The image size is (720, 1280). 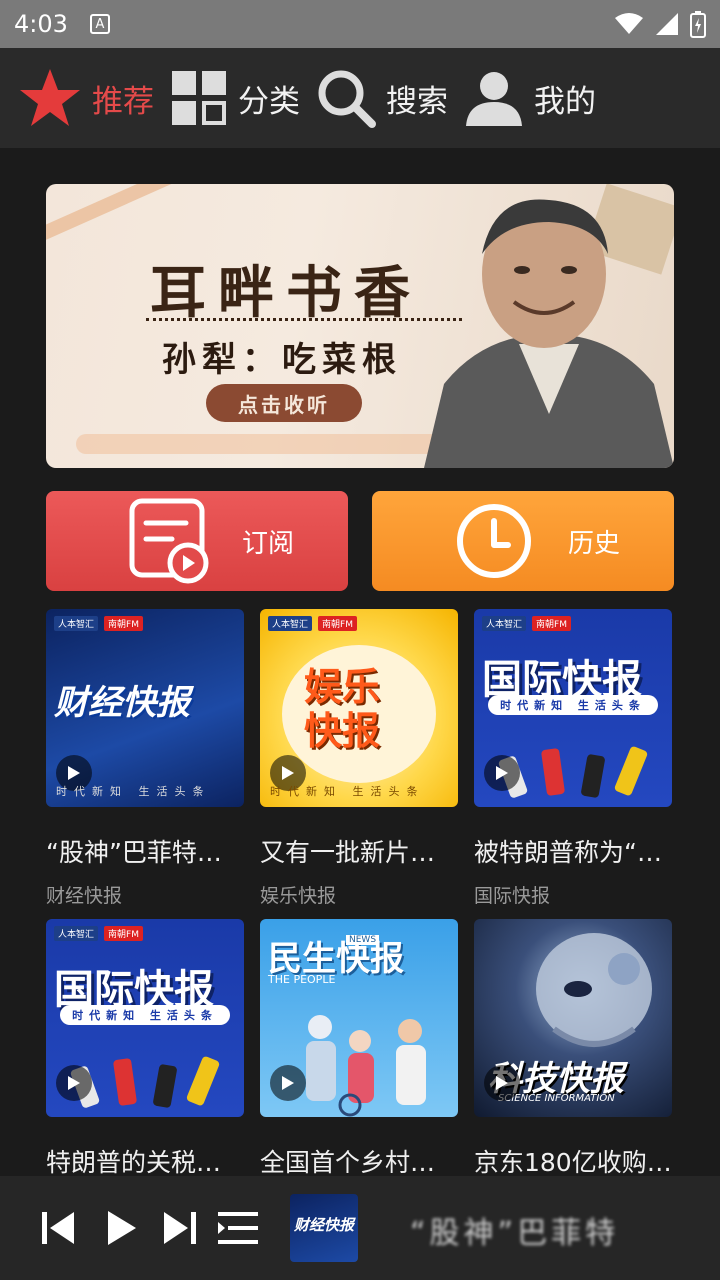 I want to click on mini-player: 财经快报 “股神”巴菲特, so click(x=360, y=1228).